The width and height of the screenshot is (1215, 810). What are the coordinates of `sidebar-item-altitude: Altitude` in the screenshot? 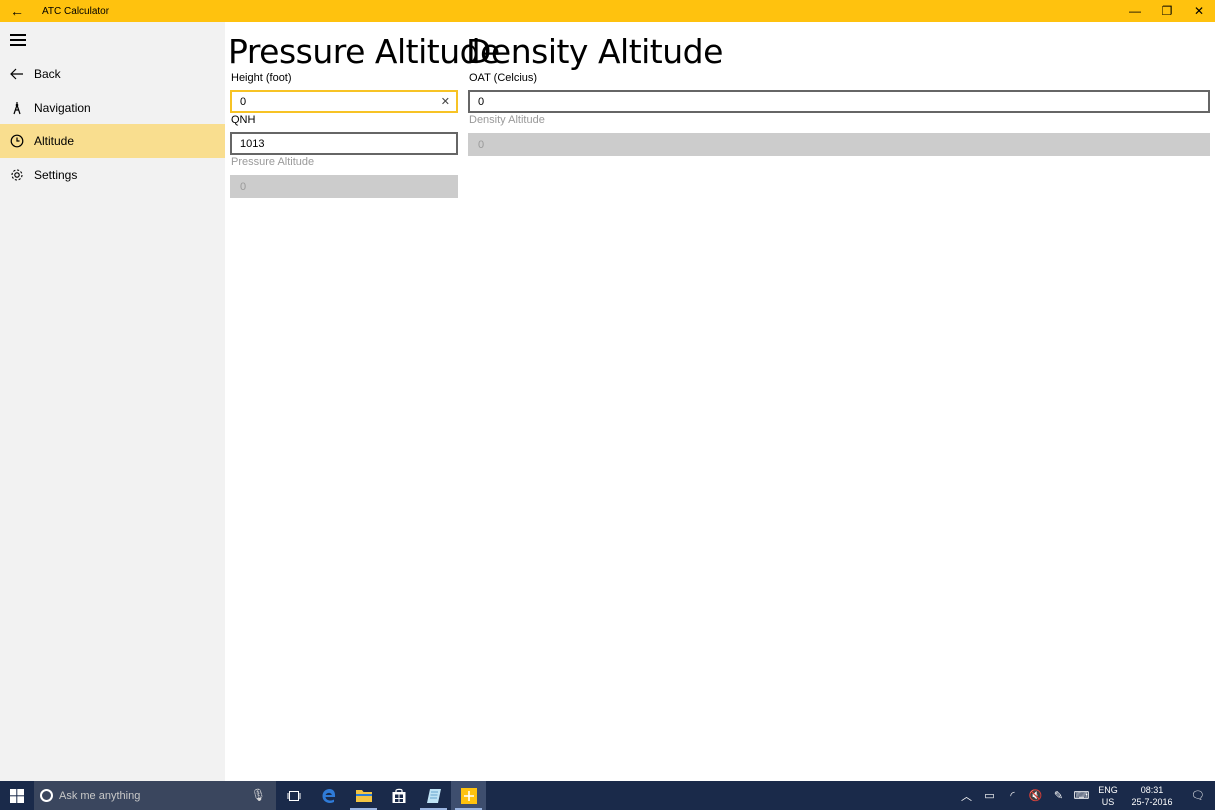 It's located at (112, 141).